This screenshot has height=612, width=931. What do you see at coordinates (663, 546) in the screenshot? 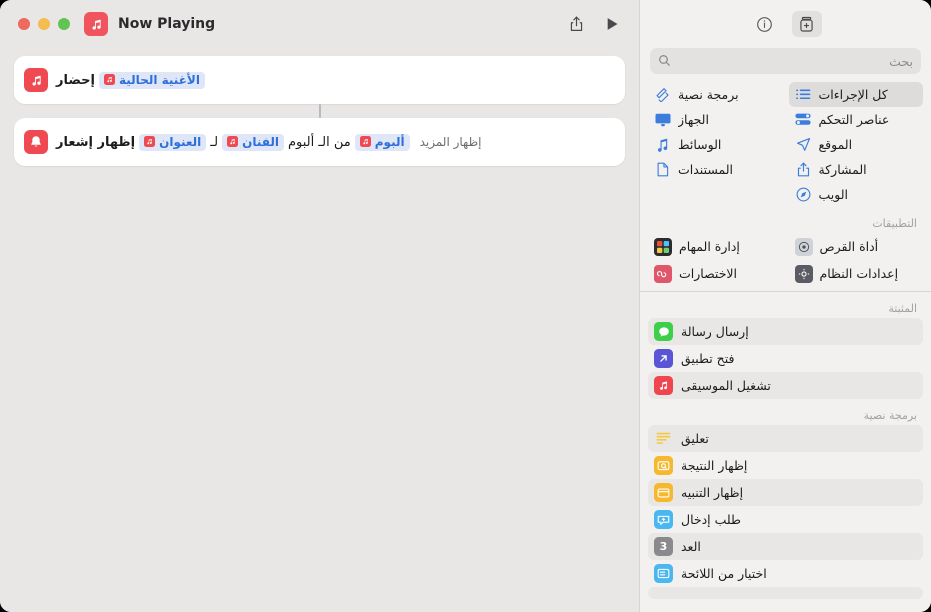
I see `count-icon: 3` at bounding box center [663, 546].